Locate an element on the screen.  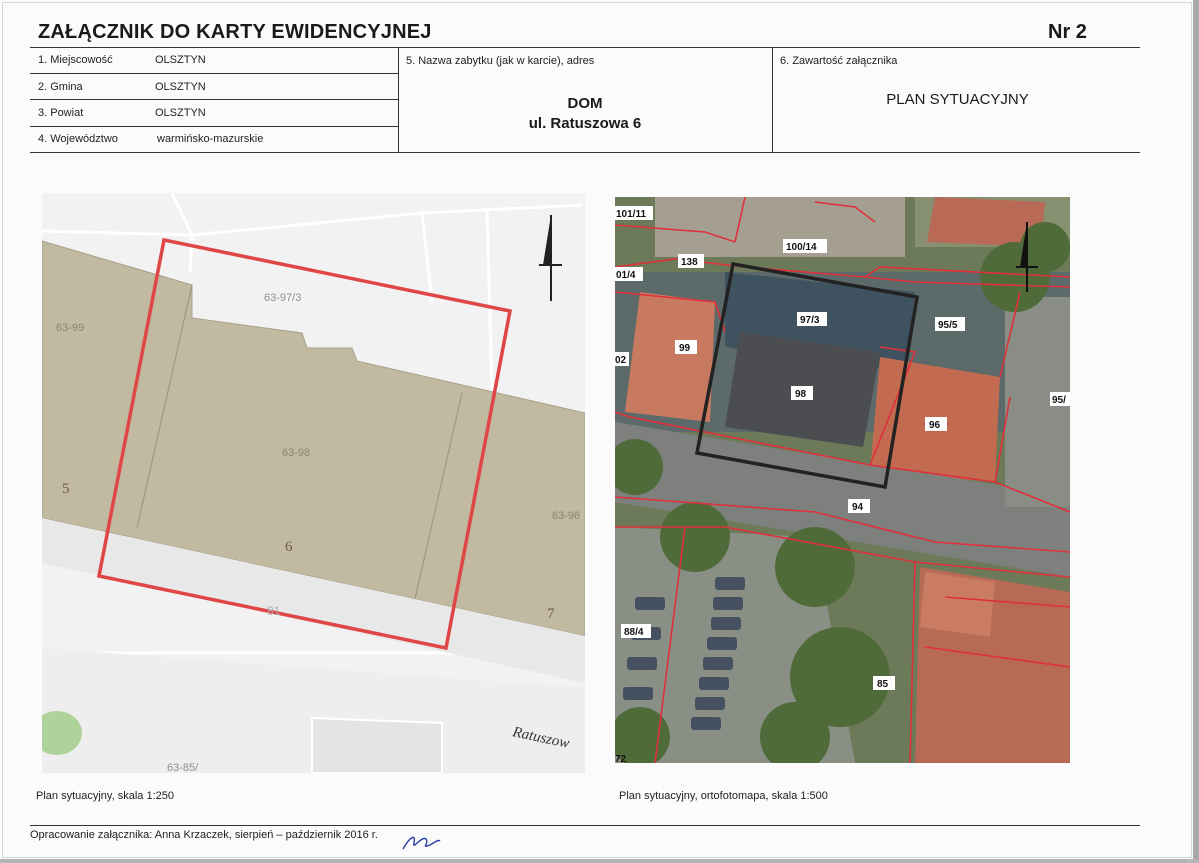
table-top-line is located at coordinates (585, 47).